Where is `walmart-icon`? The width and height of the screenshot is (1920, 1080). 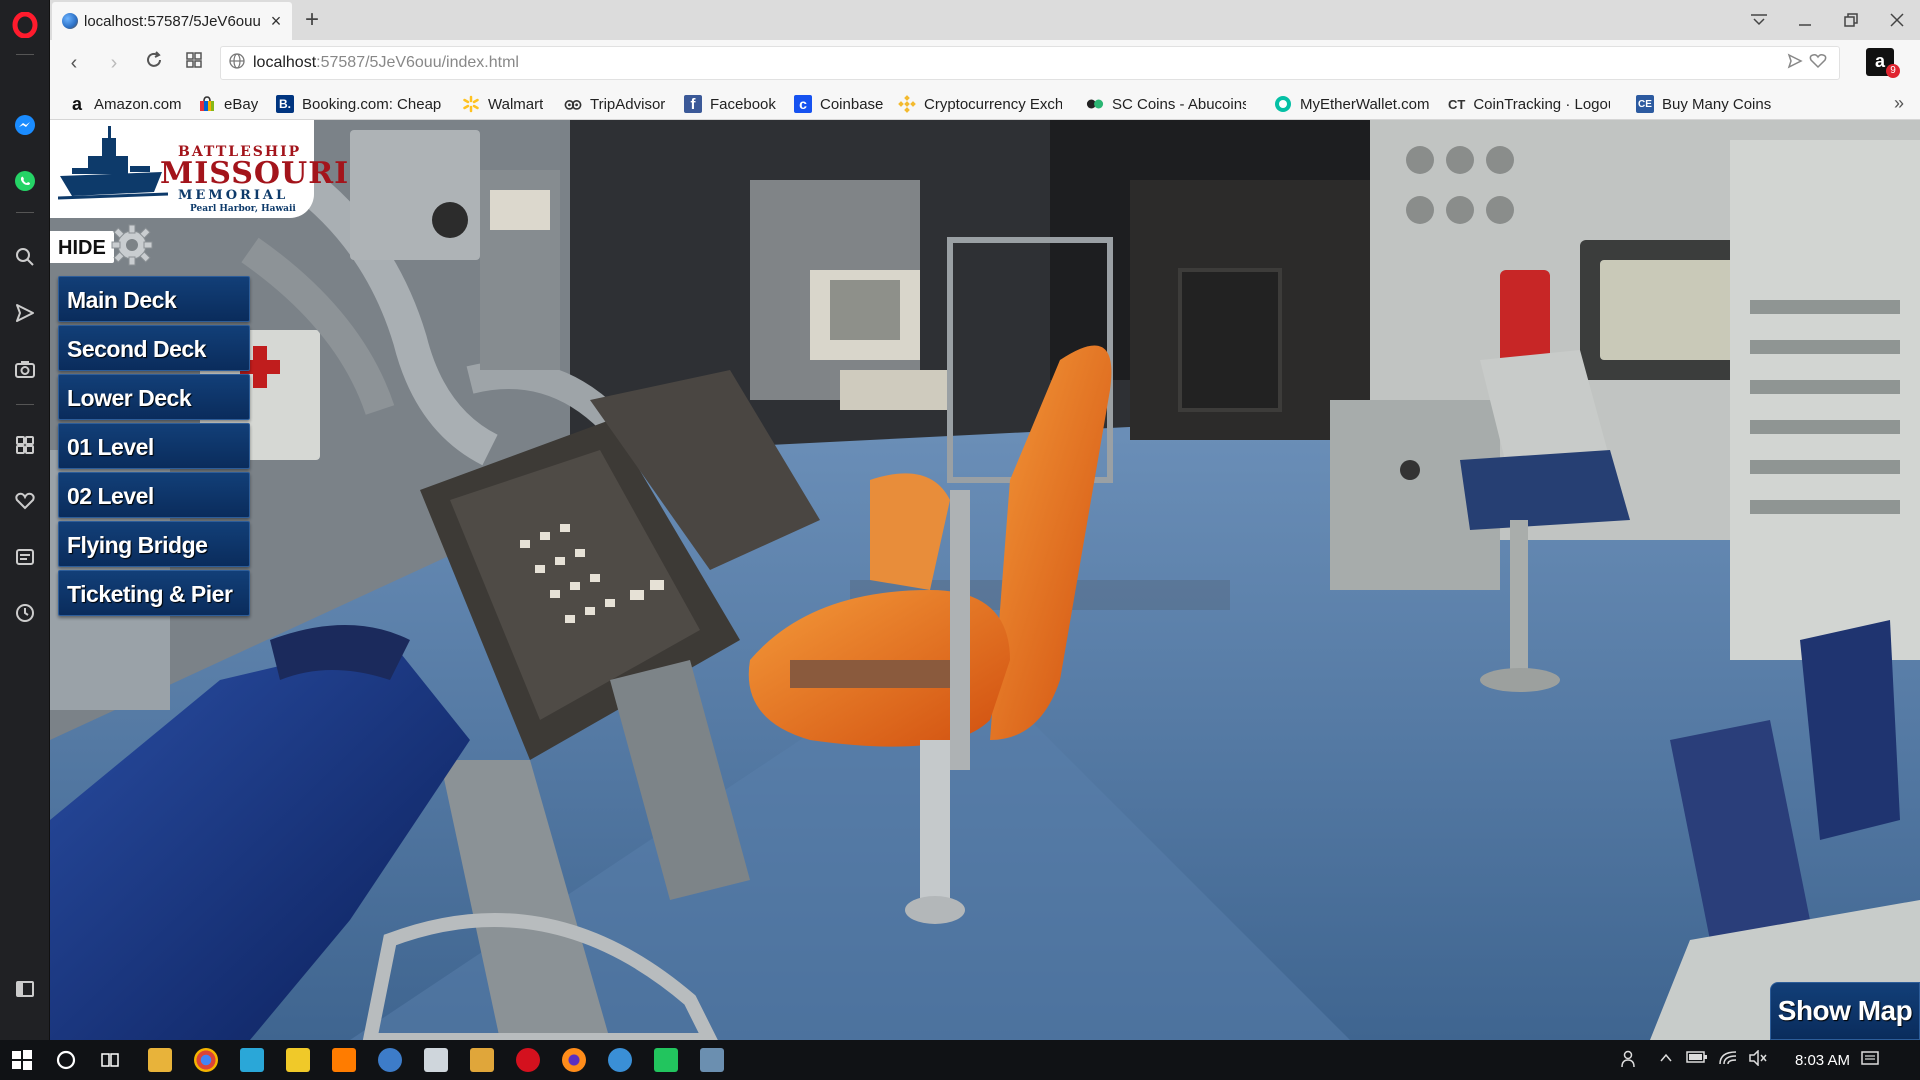 walmart-icon is located at coordinates (471, 104).